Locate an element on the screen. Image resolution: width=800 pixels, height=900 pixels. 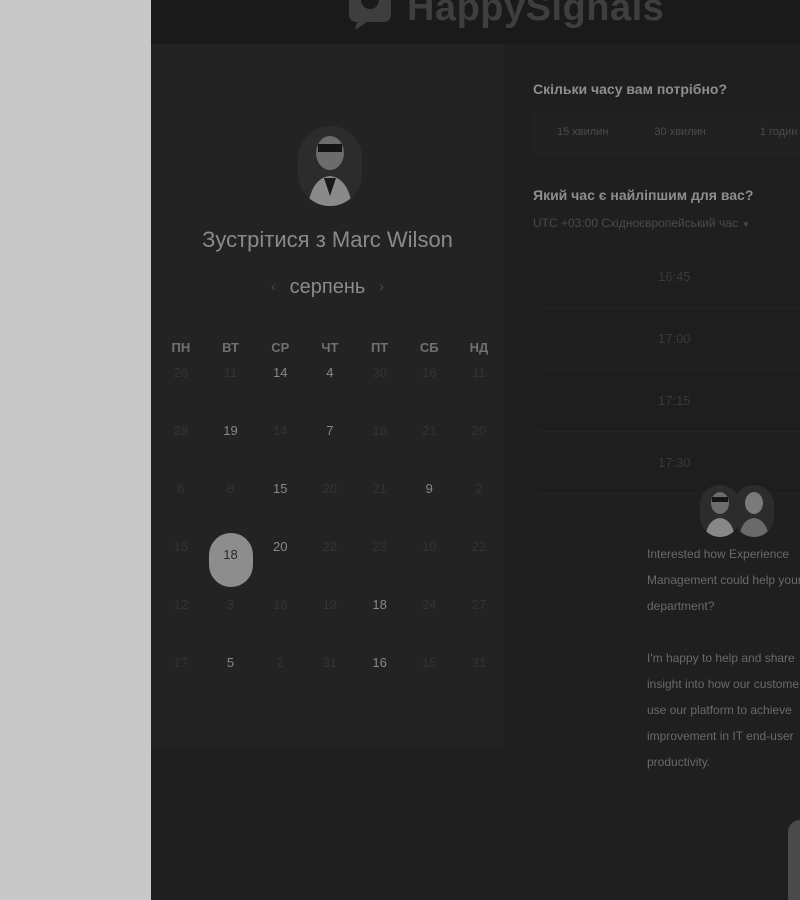
calendar-day: 6 is located at coordinates (181, 503).